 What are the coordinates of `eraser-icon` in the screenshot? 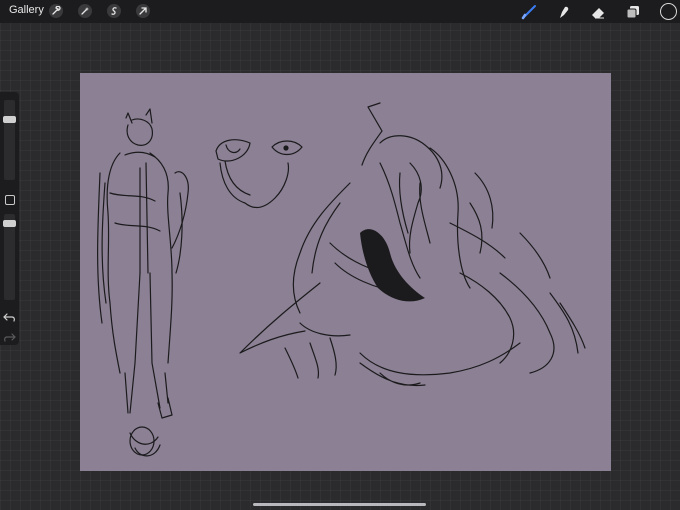 It's located at (598, 12).